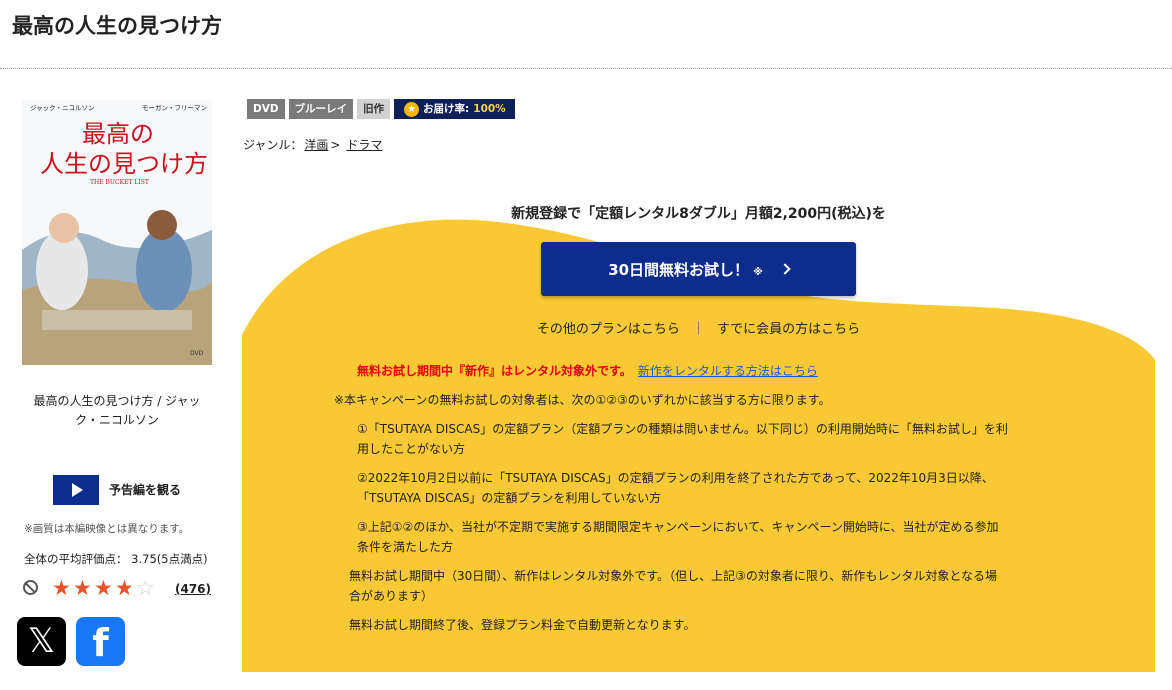 Image resolution: width=1172 pixels, height=690 pixels. I want to click on other-plans-link: その他のプランはこちら, so click(608, 329).